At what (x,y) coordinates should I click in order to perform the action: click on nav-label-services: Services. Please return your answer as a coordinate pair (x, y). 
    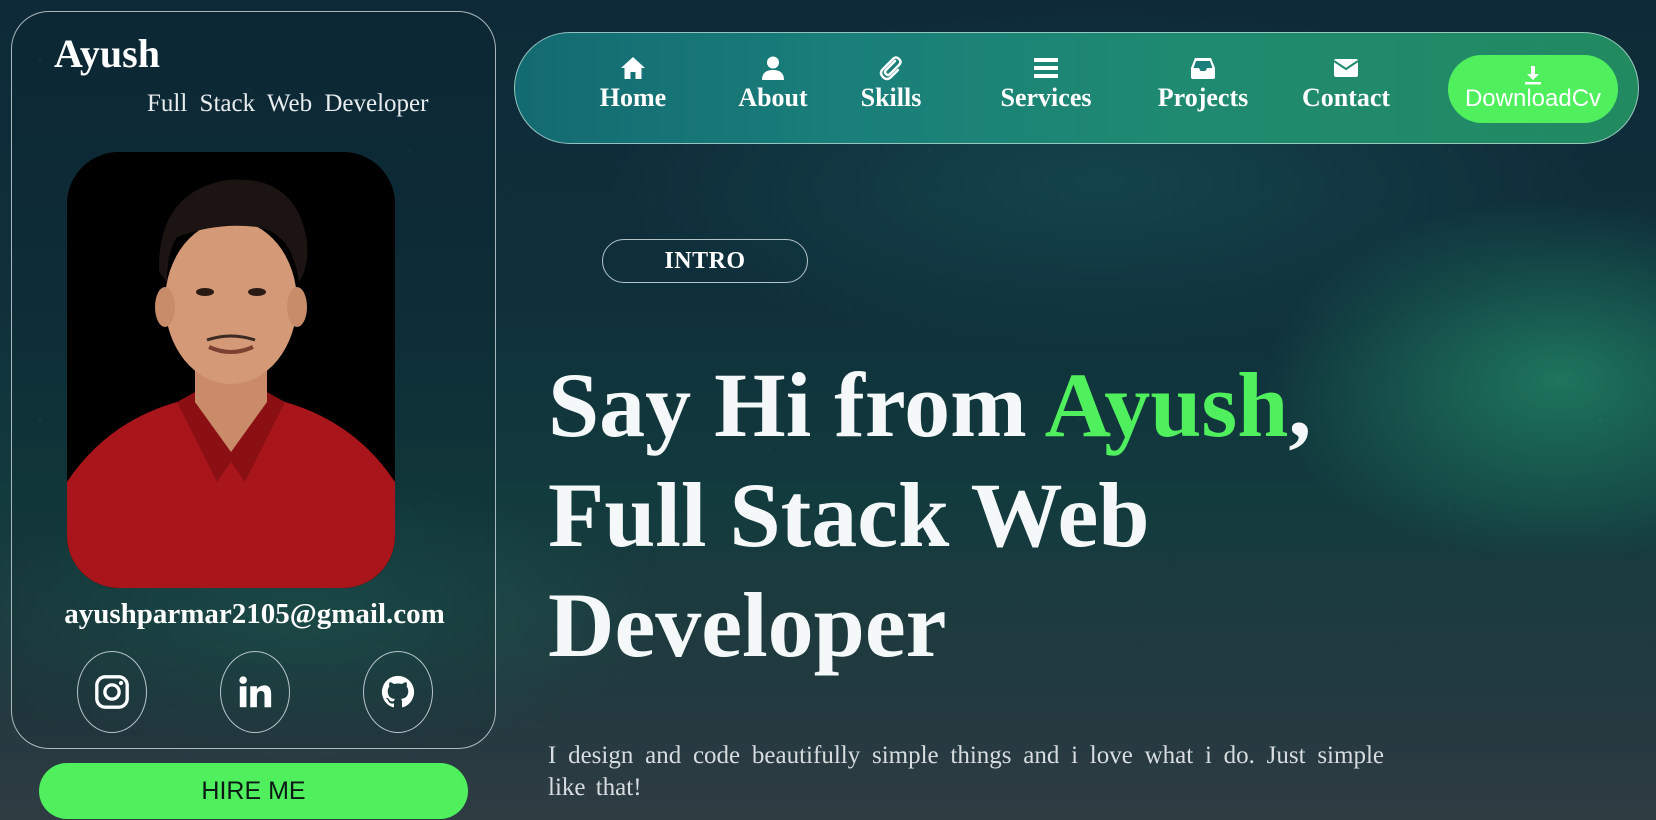
    Looking at the image, I should click on (1046, 97).